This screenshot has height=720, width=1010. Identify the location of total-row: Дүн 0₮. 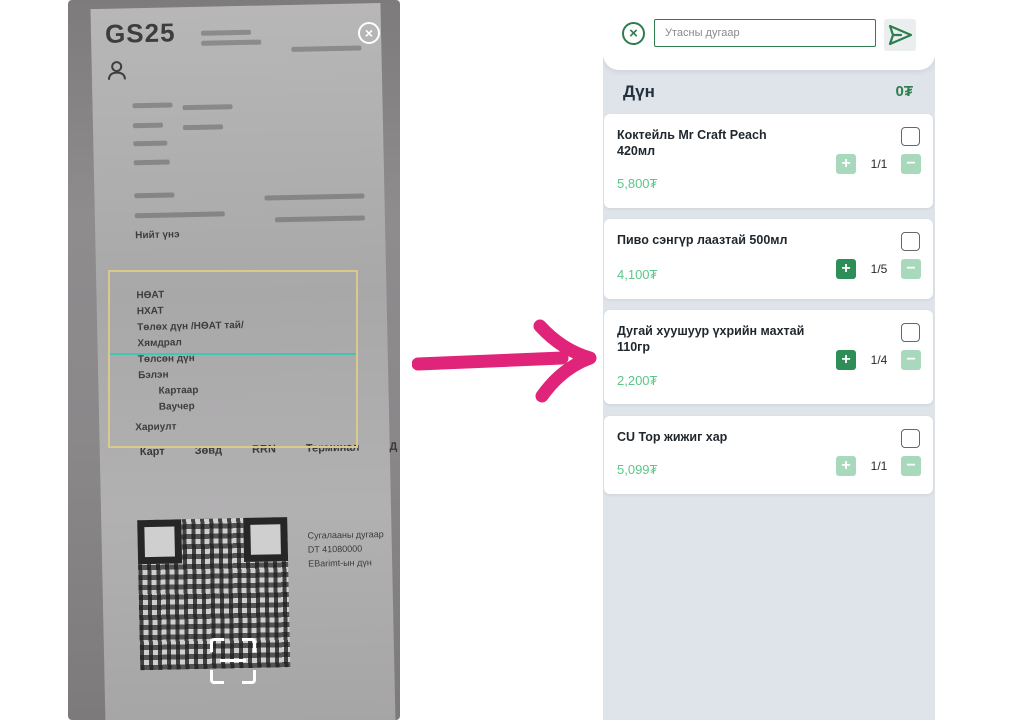
(769, 93).